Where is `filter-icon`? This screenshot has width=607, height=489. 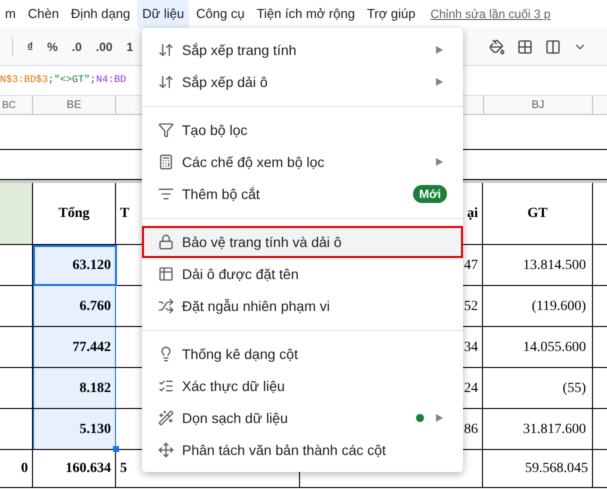
filter-icon is located at coordinates (166, 130).